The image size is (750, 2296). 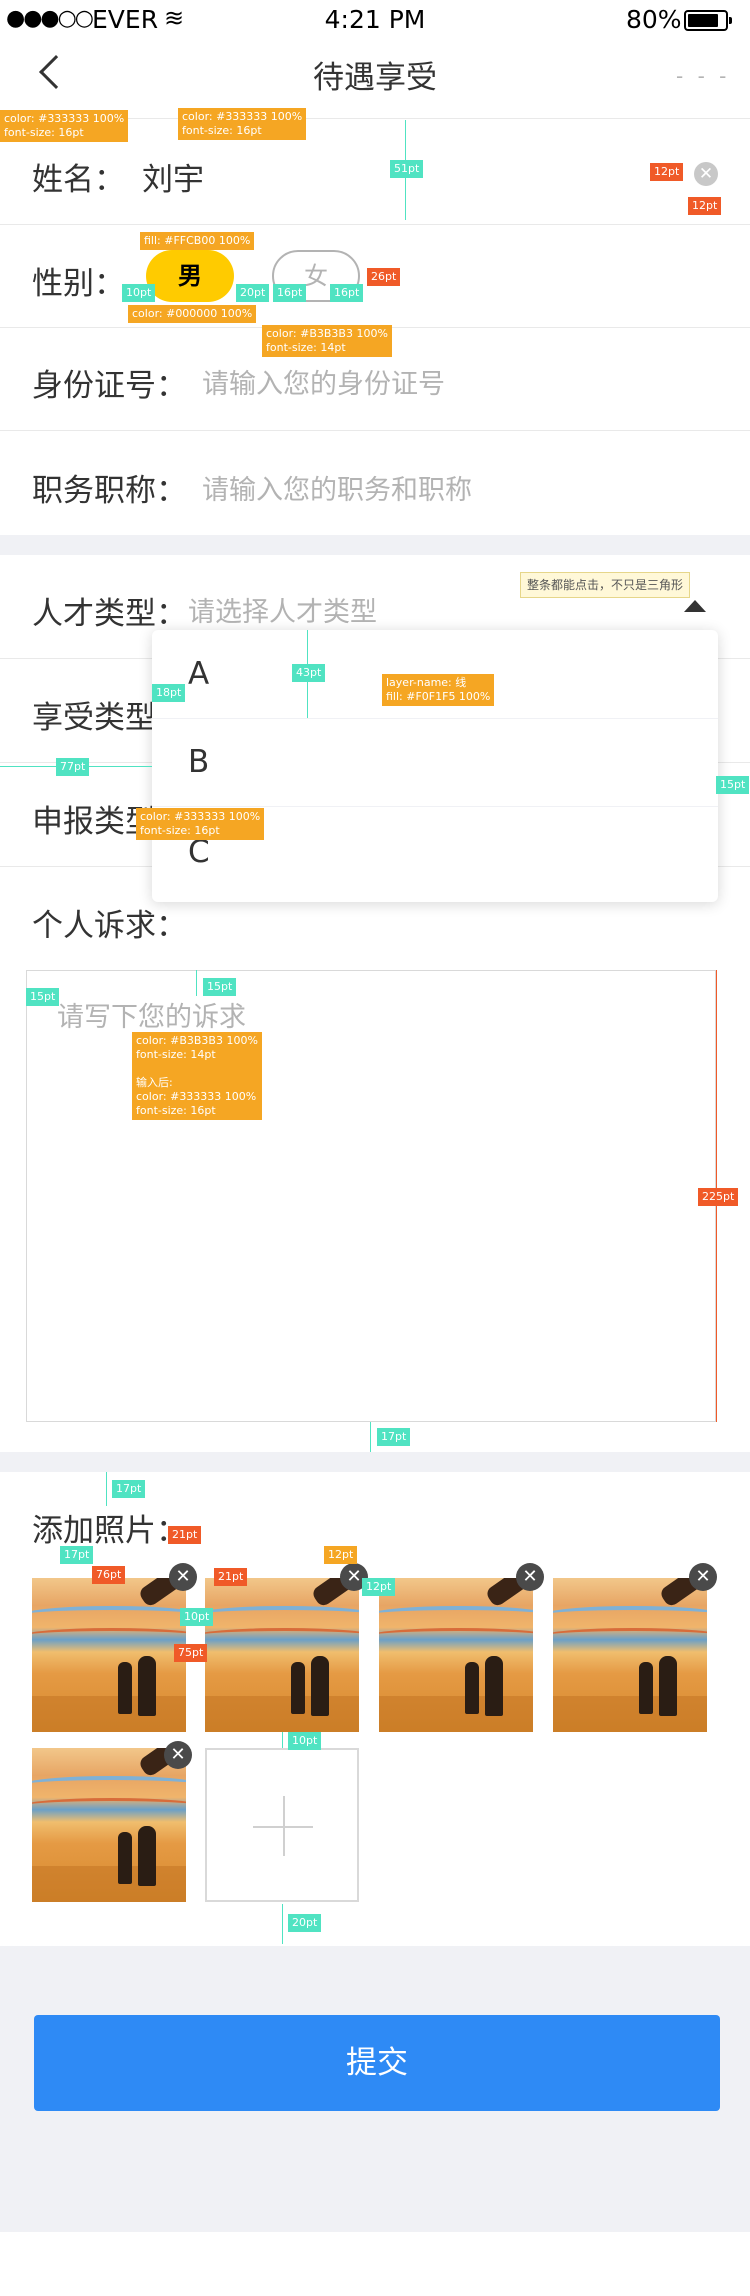 What do you see at coordinates (109, 614) in the screenshot?
I see `talent-type-label: 人才类型：` at bounding box center [109, 614].